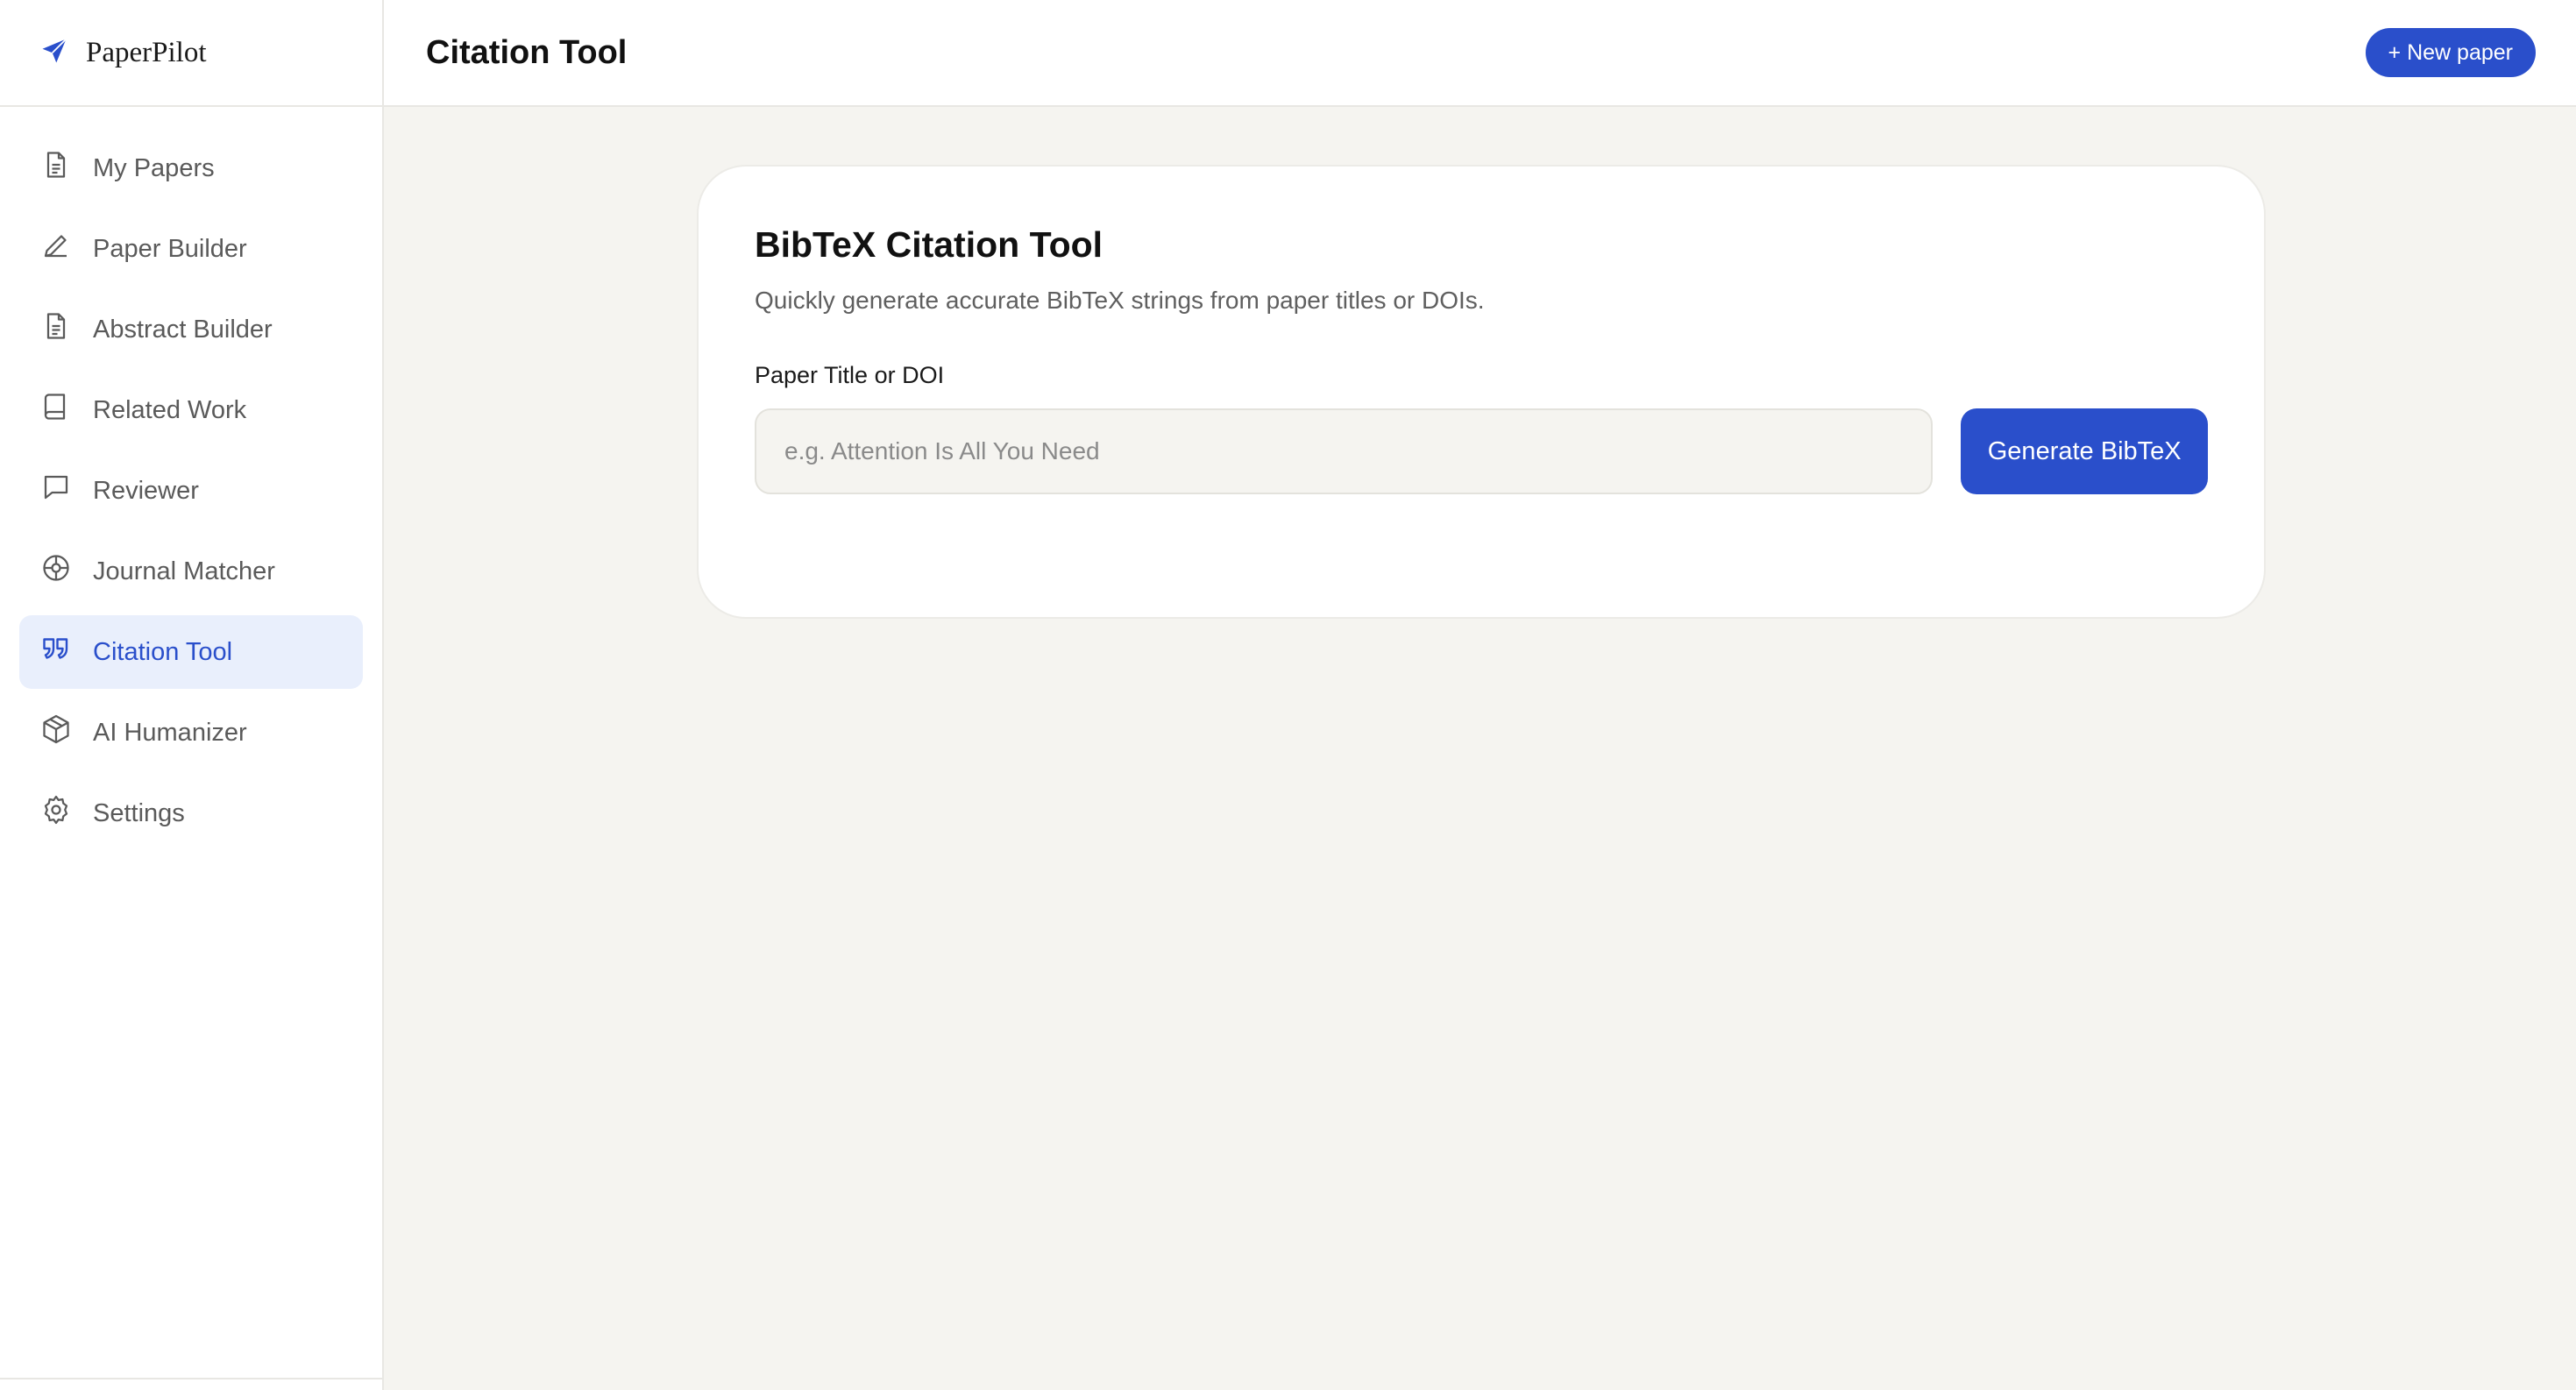 This screenshot has height=1390, width=2576. I want to click on sidebar-item-ai-humanizer: AI Humanizer, so click(191, 732).